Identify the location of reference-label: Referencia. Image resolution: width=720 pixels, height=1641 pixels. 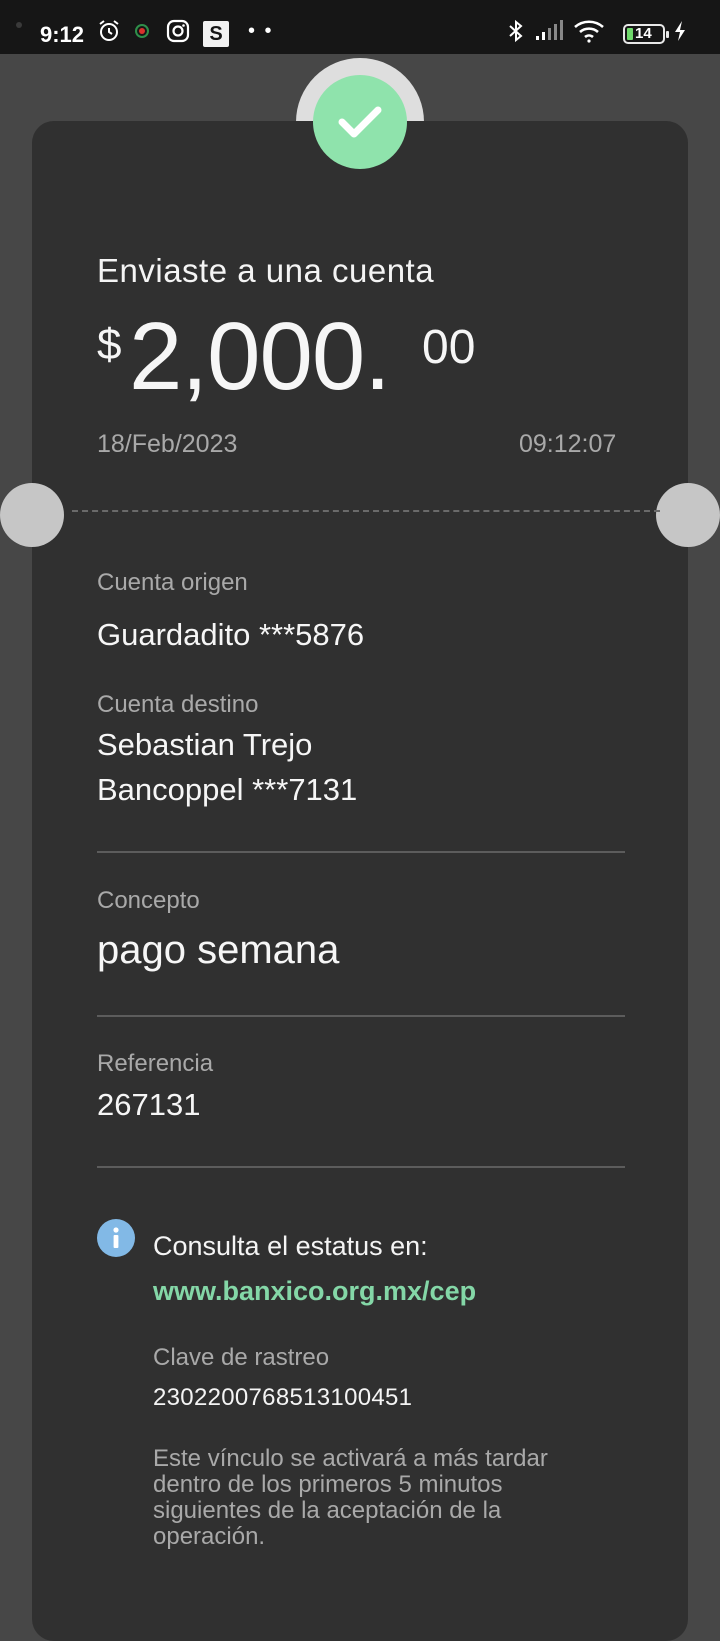
(155, 1063).